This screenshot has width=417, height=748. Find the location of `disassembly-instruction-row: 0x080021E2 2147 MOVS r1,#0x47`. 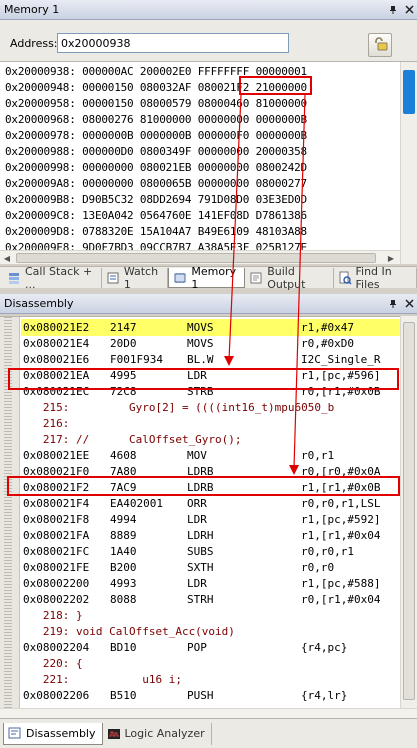

disassembly-instruction-row: 0x080021E2 2147 MOVS r1,#0x47 is located at coordinates (210, 327).